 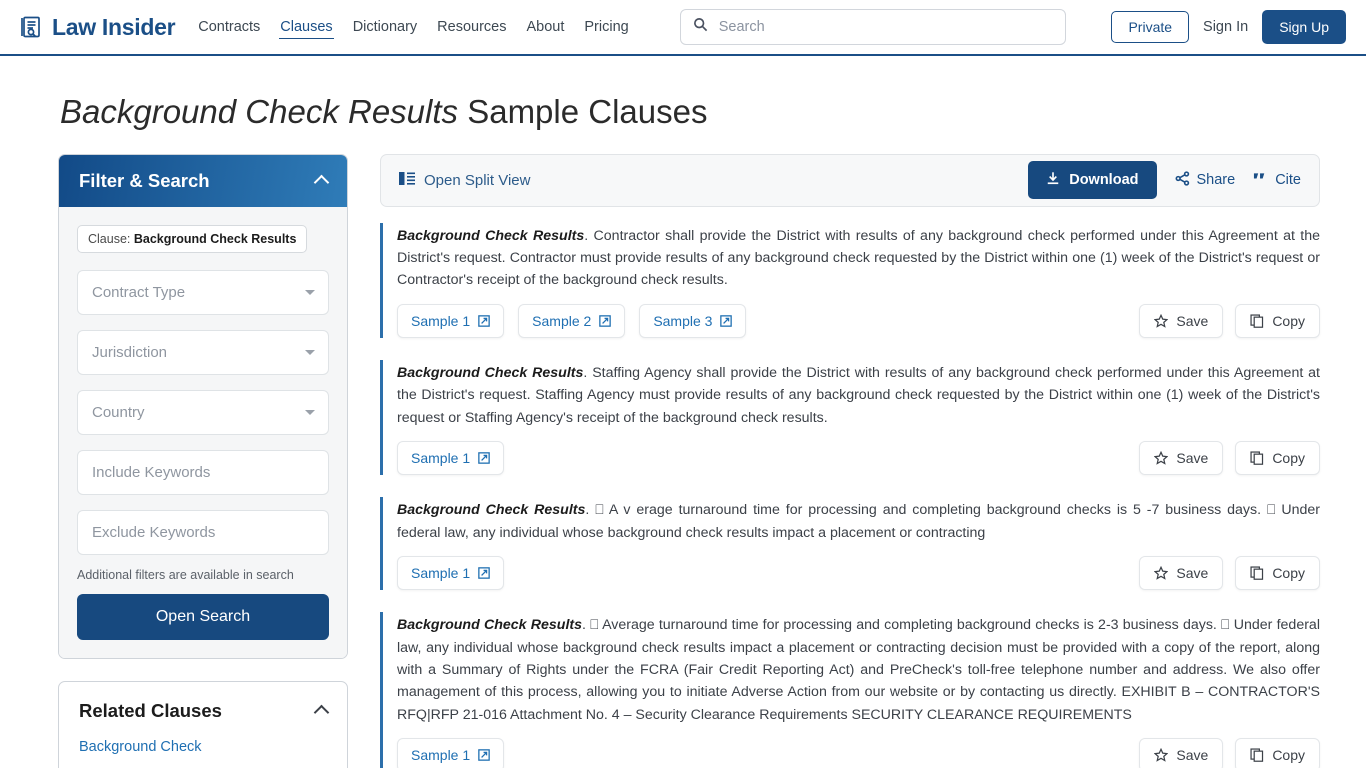 I want to click on share-button: Share, so click(x=1205, y=180).